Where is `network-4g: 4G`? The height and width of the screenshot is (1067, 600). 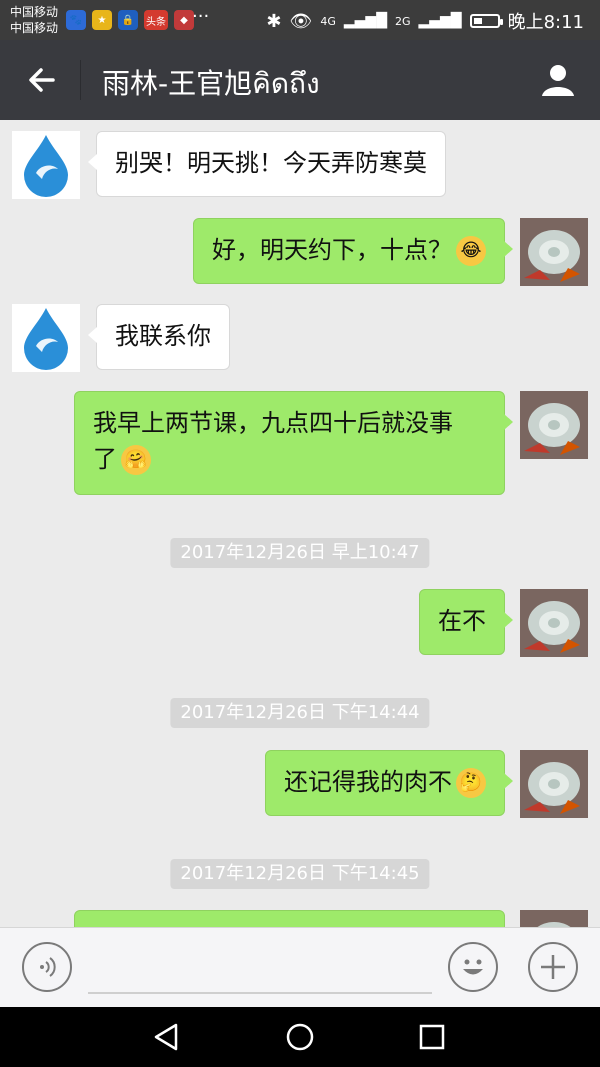
network-4g: 4G is located at coordinates (328, 21).